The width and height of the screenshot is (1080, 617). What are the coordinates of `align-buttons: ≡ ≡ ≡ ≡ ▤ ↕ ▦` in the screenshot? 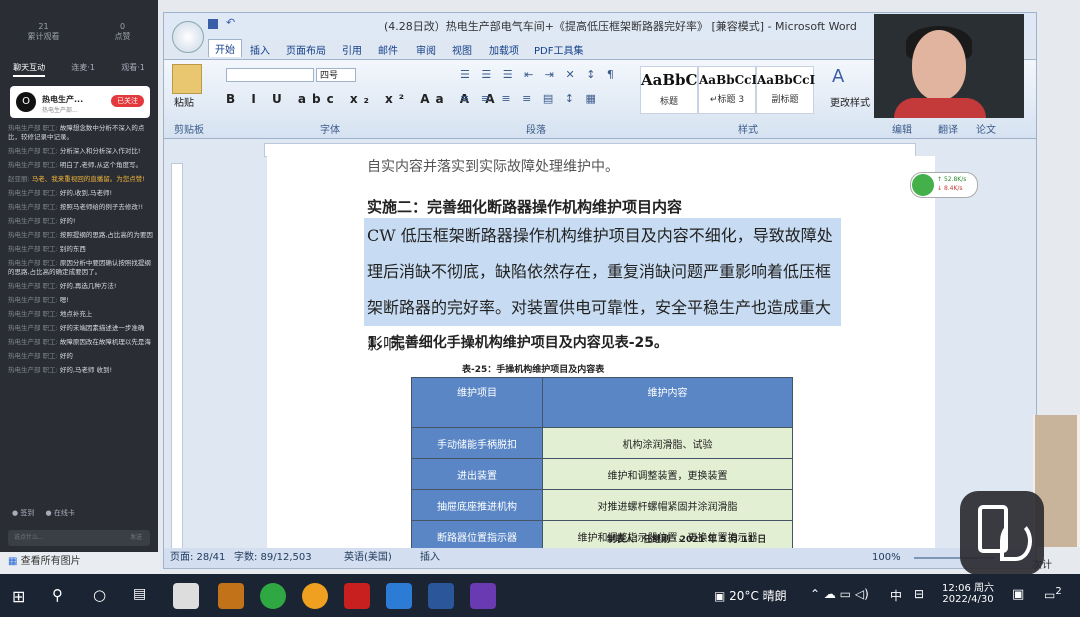 It's located at (530, 98).